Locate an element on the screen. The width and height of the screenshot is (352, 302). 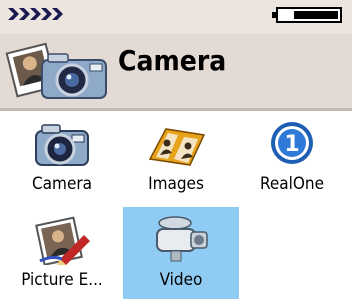
app-label: RealOne is located at coordinates (292, 184).